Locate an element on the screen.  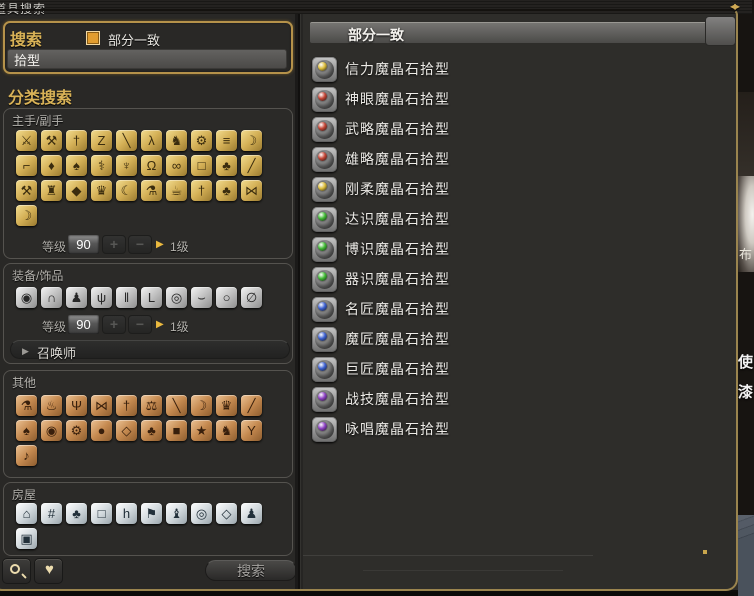
other-category-icon: † is located at coordinates (126, 405).